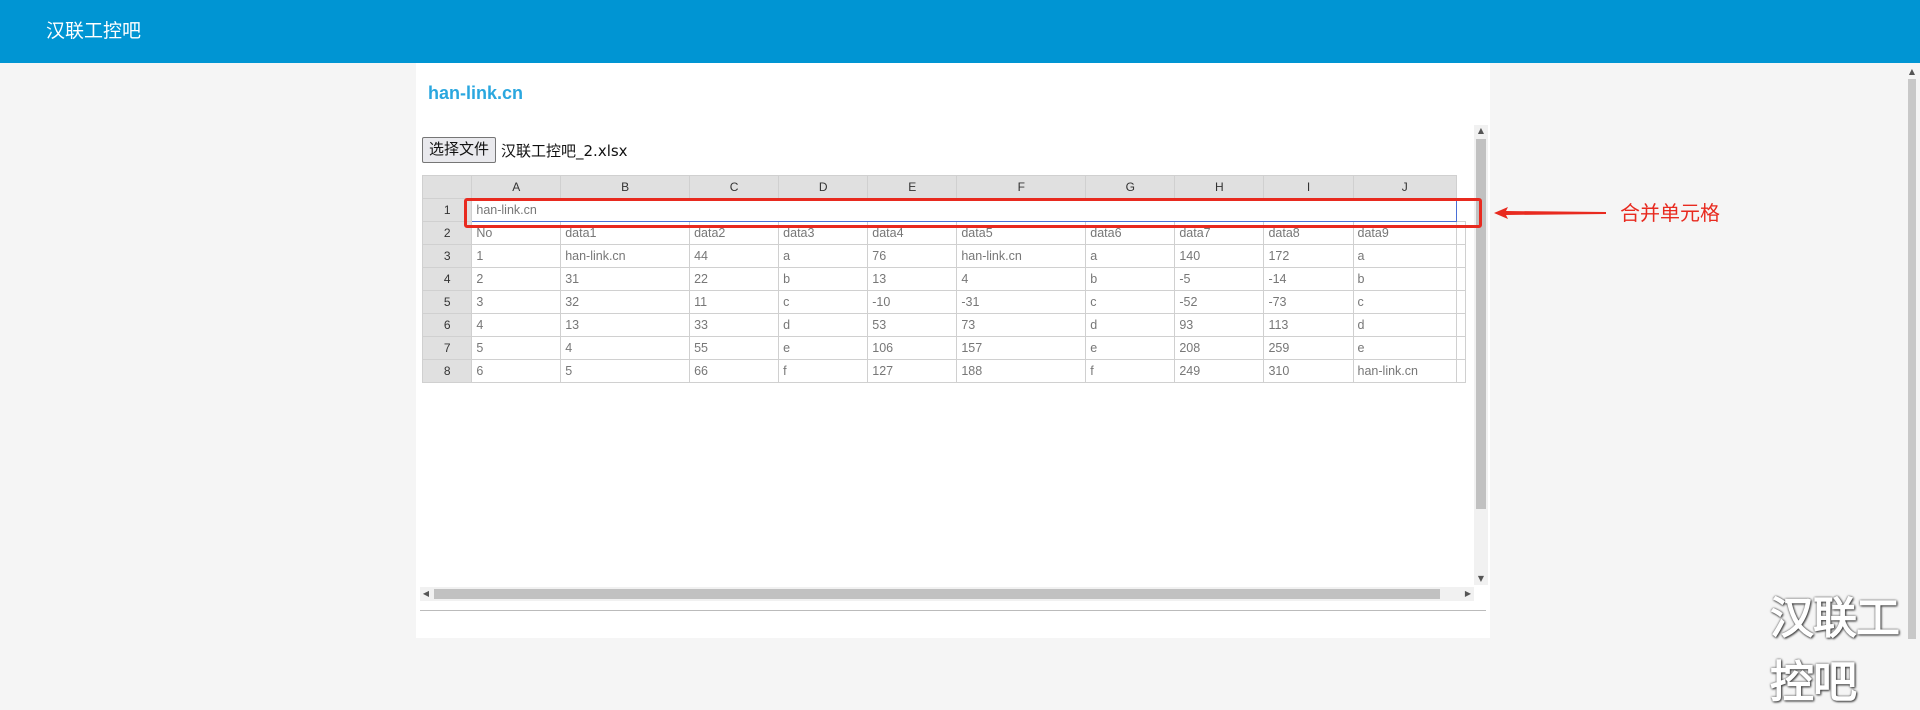  I want to click on column-header: H, so click(1219, 187).